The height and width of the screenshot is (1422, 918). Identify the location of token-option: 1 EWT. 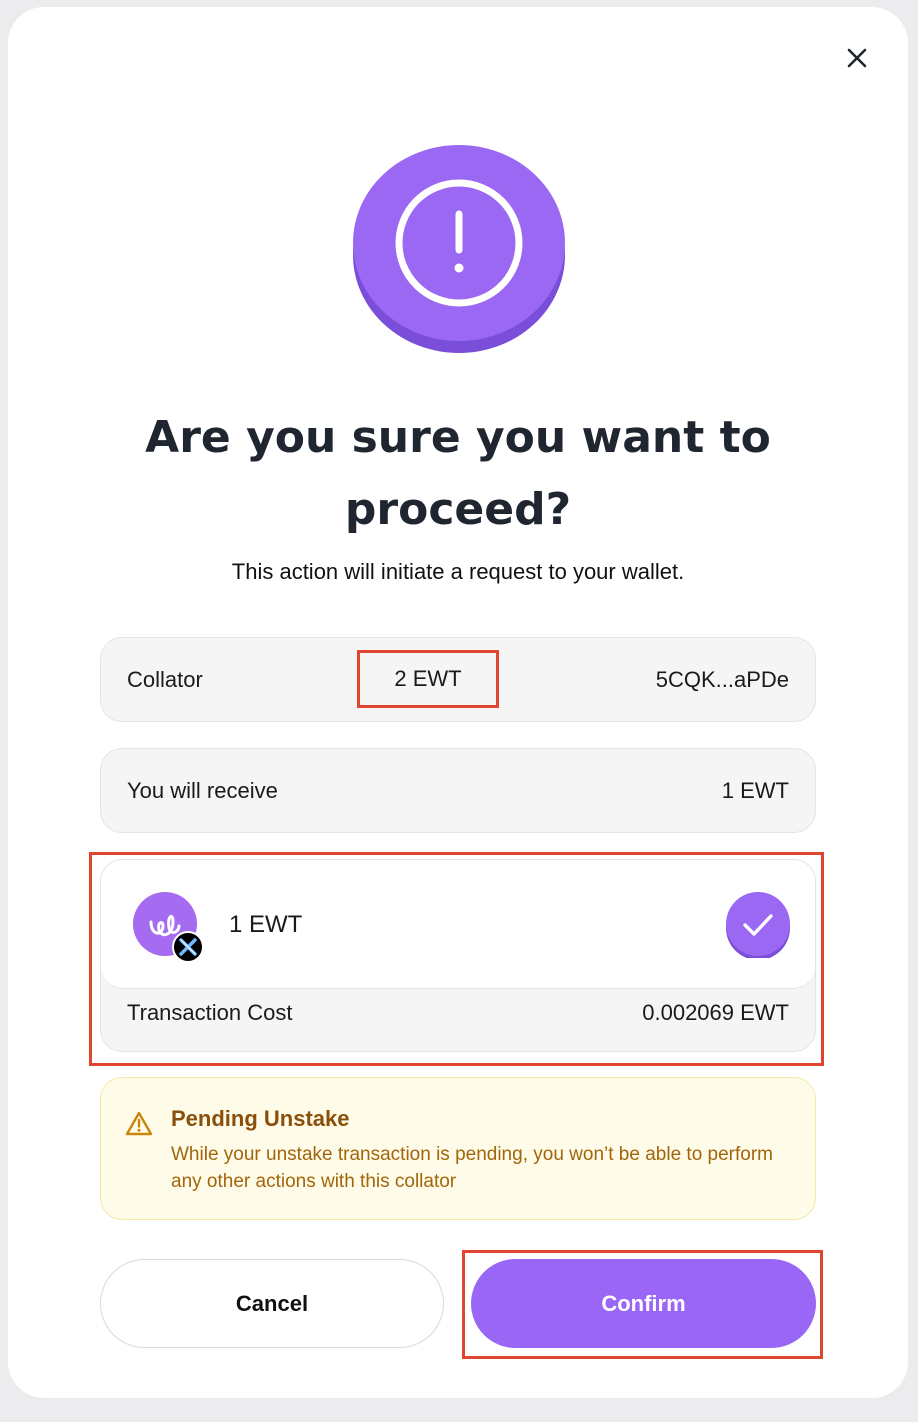
(458, 924).